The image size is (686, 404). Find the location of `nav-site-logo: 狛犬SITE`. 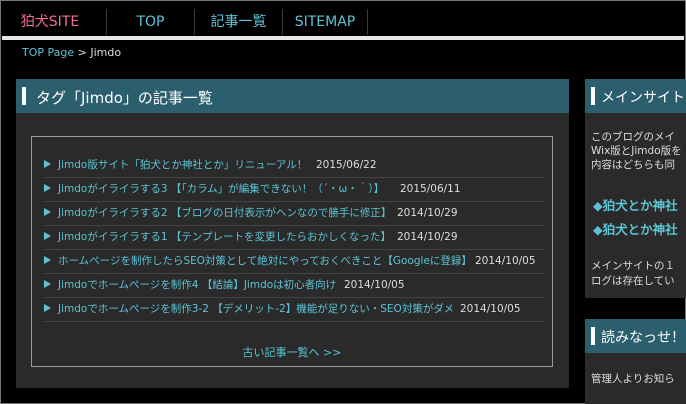

nav-site-logo: 狛犬SITE is located at coordinates (50, 22).